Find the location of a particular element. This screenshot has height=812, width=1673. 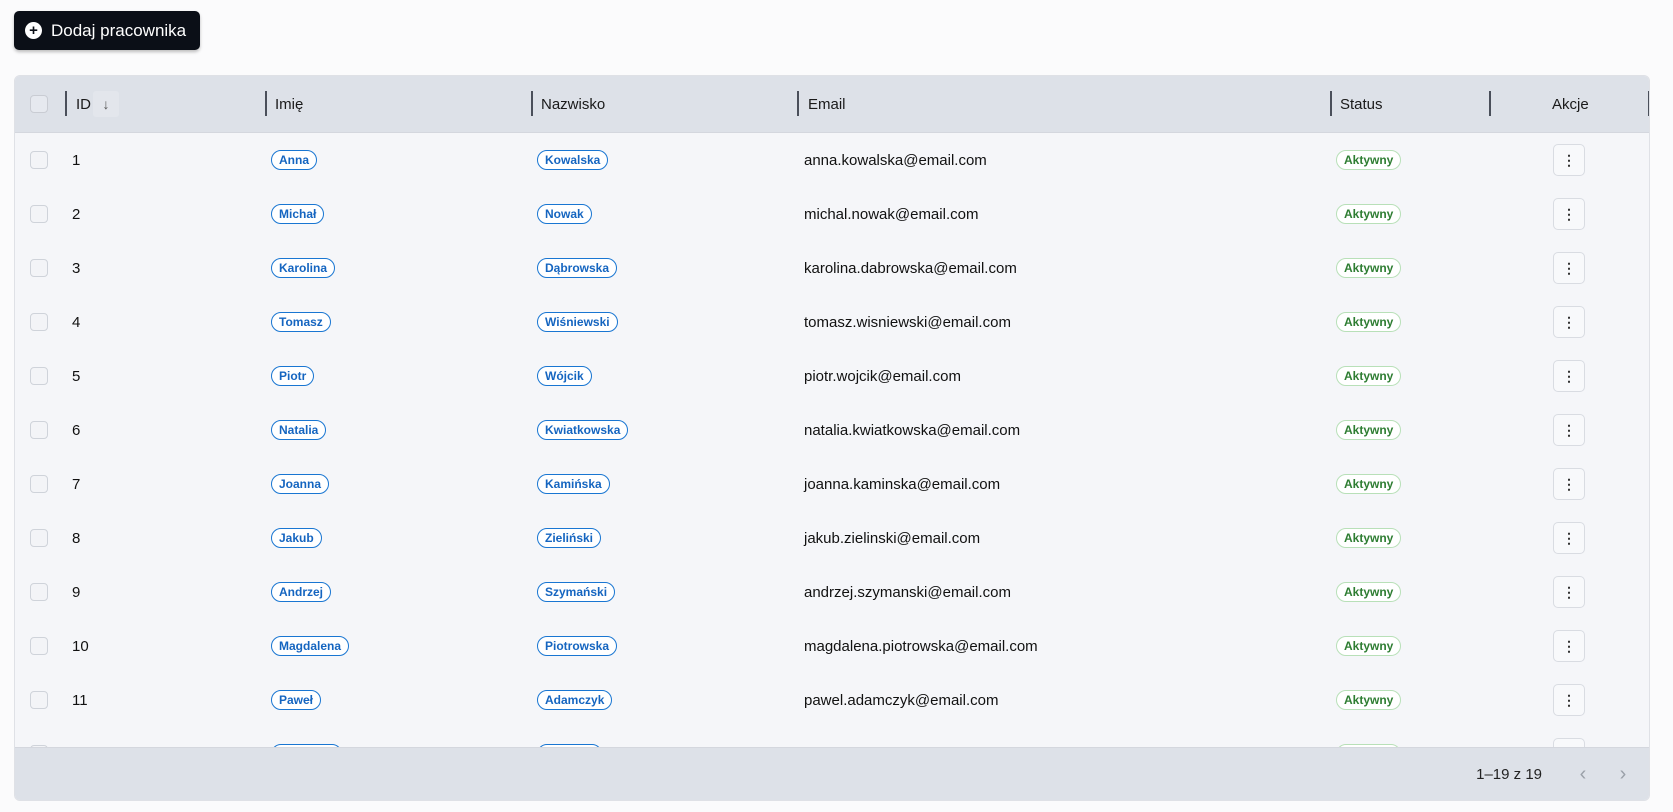

cell-email: pawel.adamczyk@email.com is located at coordinates (901, 700).